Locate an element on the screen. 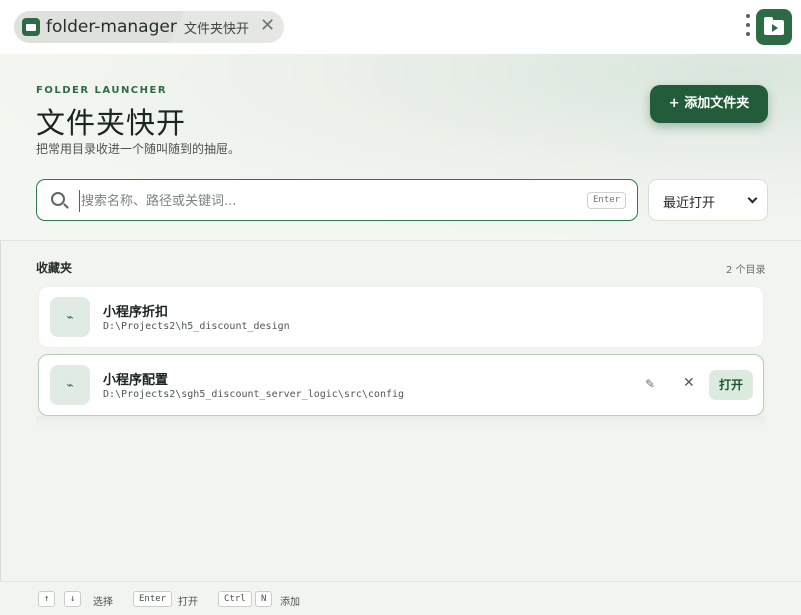 Image resolution: width=801 pixels, height=615 pixels. app-title: folder-manager is located at coordinates (111, 27).